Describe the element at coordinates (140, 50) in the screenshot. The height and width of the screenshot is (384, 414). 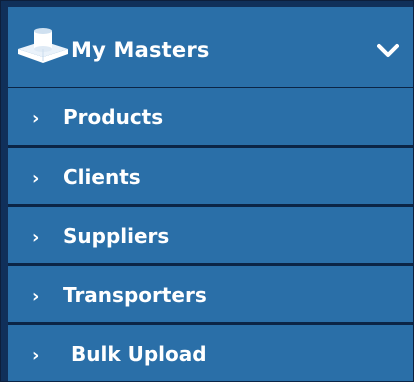
I see `menu-title: My Masters` at that location.